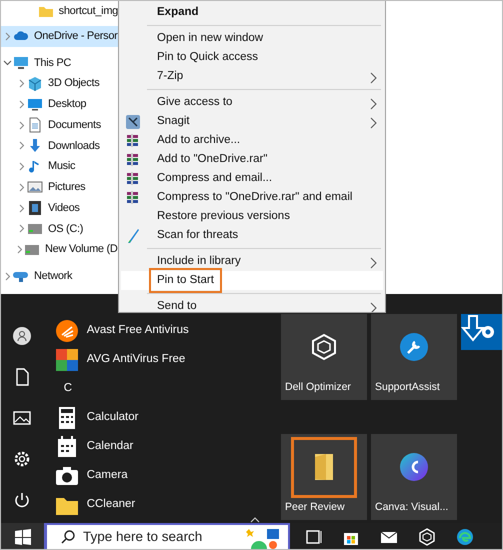  Describe the element at coordinates (59, 146) in the screenshot. I see `tree-item: Downloads` at that location.